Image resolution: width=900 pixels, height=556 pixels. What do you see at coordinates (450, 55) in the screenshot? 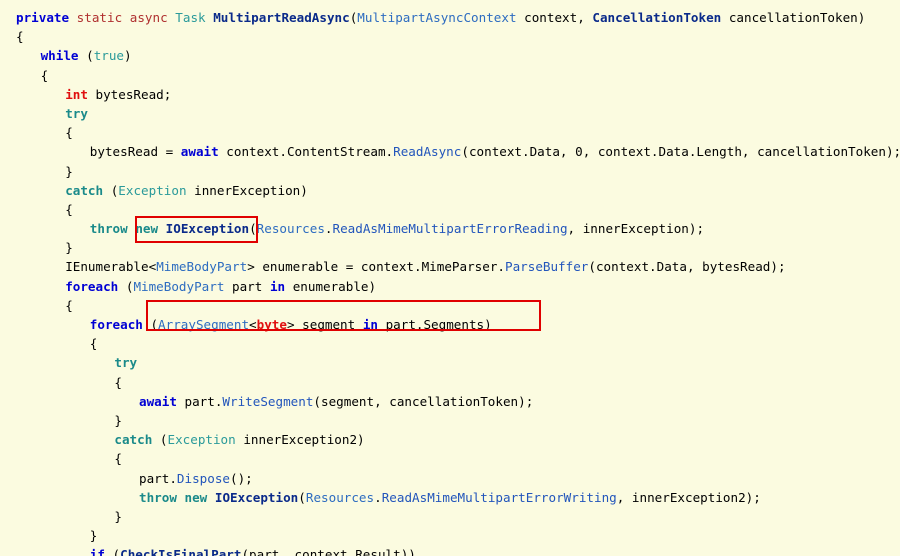
I see `code-line: while (true)` at bounding box center [450, 55].